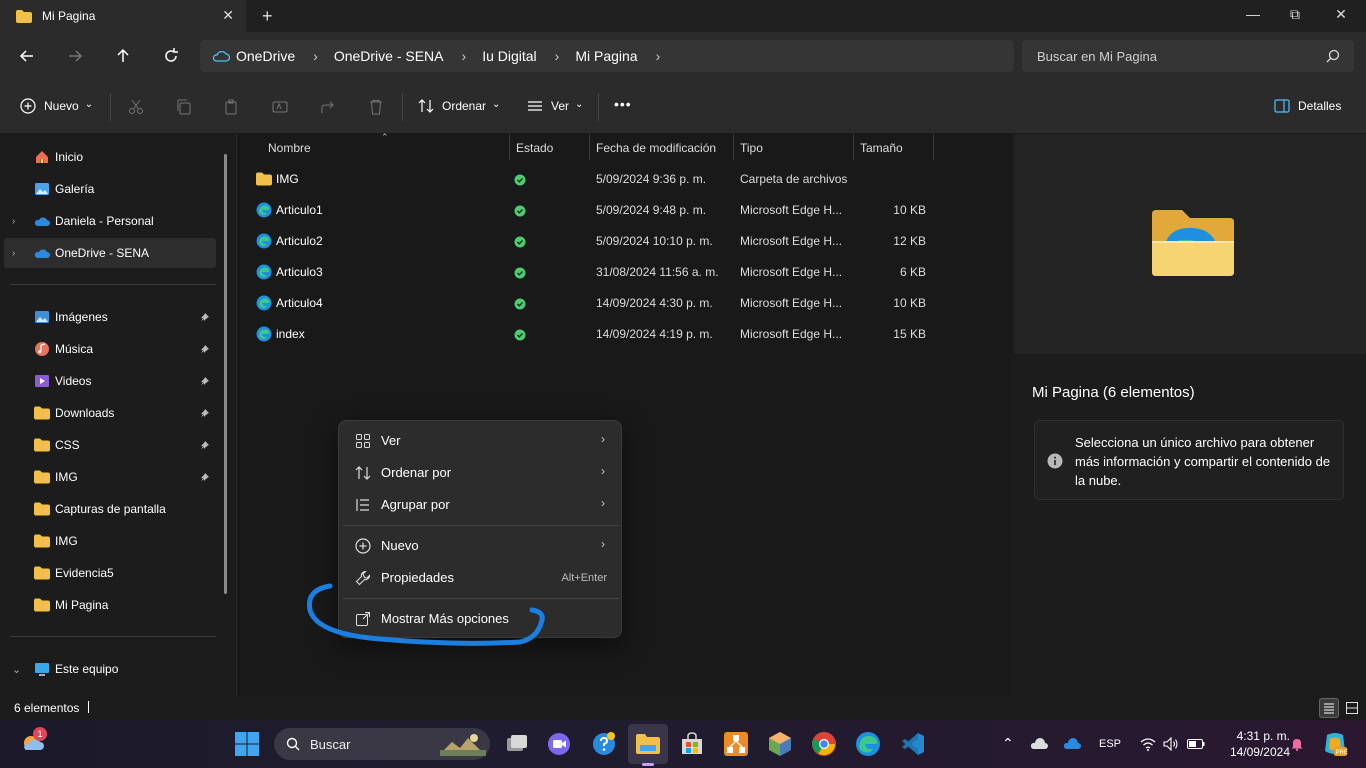  What do you see at coordinates (481, 619) in the screenshot?
I see `menu-item-mostrar-mas-opciones: Mostrar Más opciones` at bounding box center [481, 619].